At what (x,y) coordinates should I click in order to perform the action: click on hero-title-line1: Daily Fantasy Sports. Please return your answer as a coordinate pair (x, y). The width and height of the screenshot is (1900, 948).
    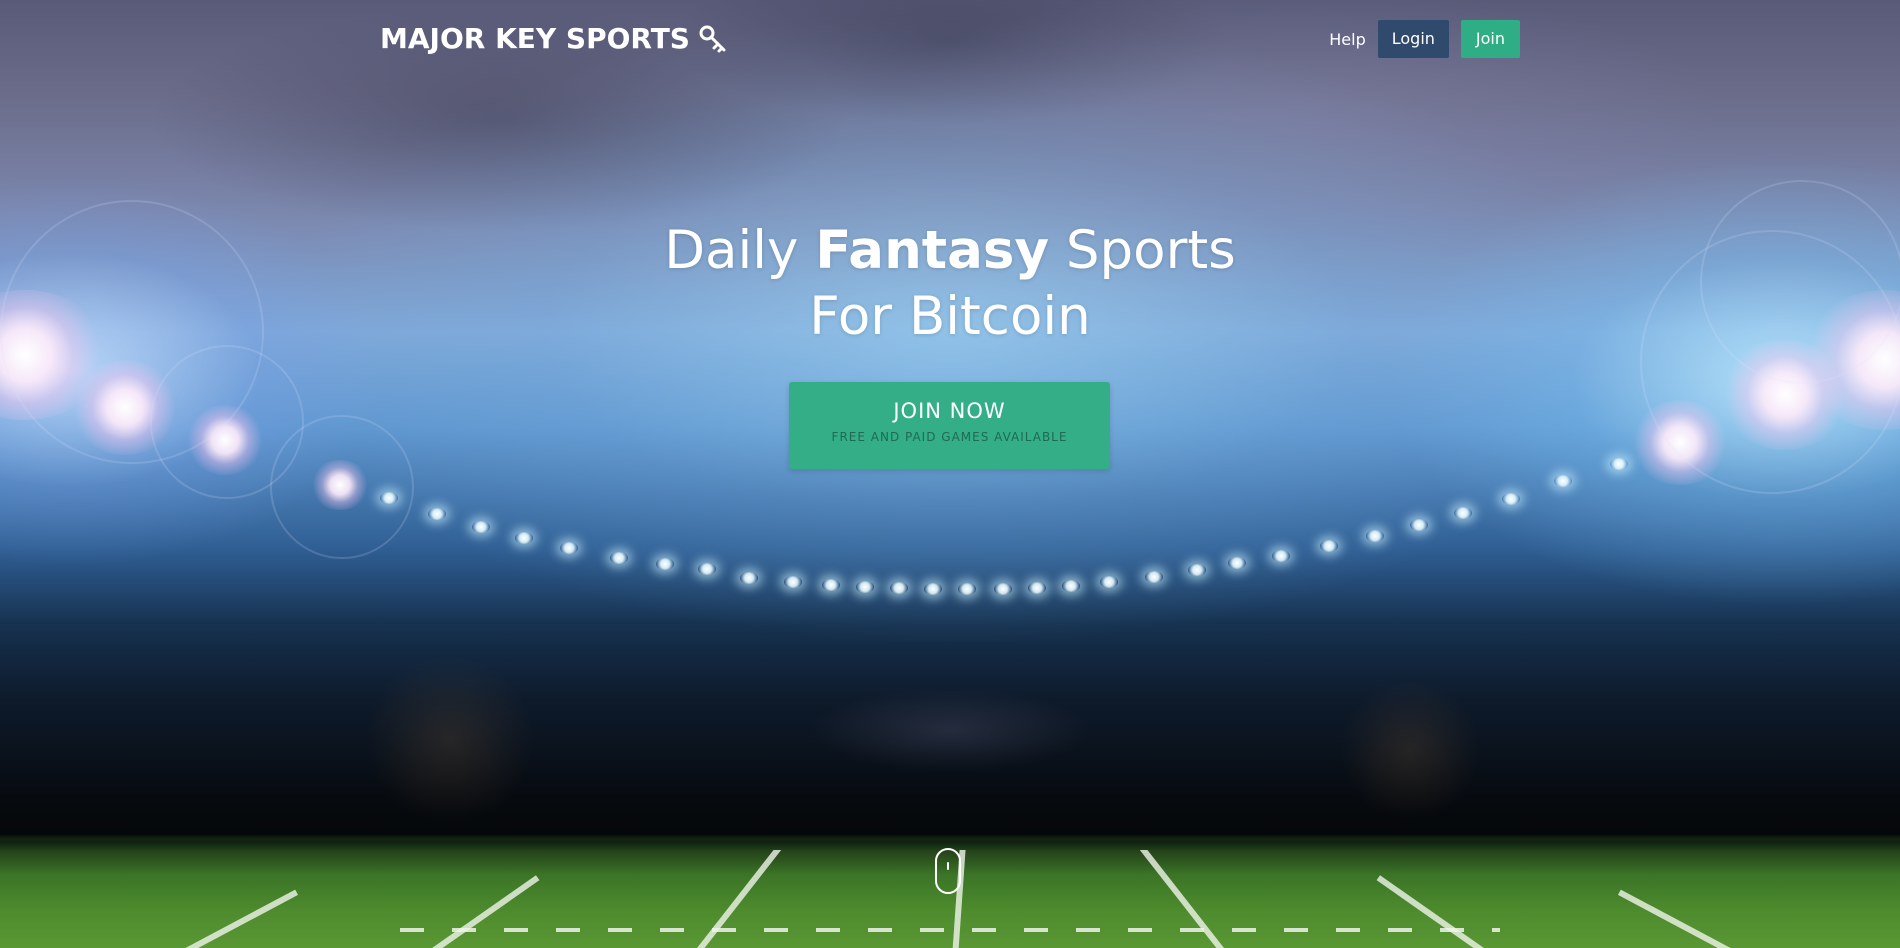
    Looking at the image, I should click on (950, 251).